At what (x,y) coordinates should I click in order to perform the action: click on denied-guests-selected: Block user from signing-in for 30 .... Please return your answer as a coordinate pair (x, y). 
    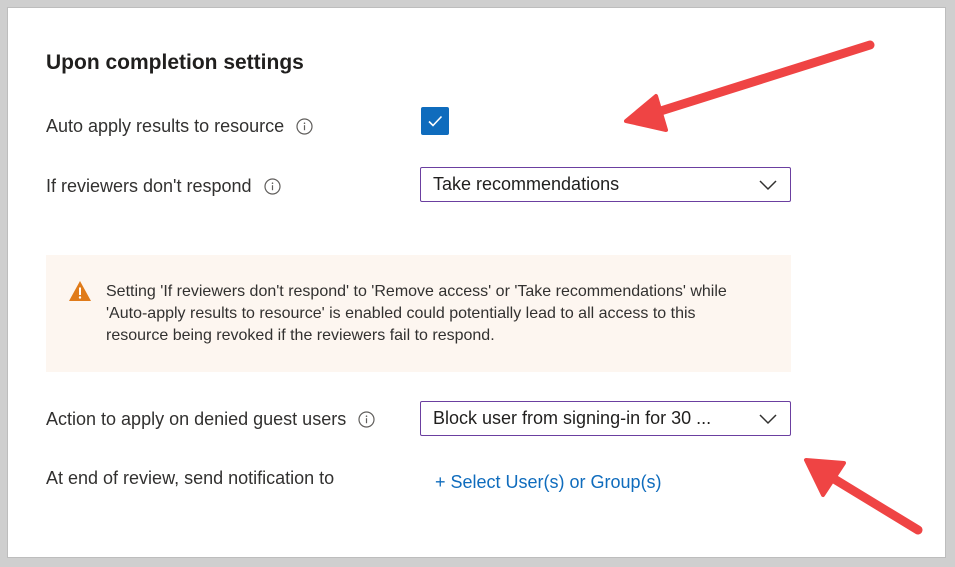
    Looking at the image, I should click on (572, 418).